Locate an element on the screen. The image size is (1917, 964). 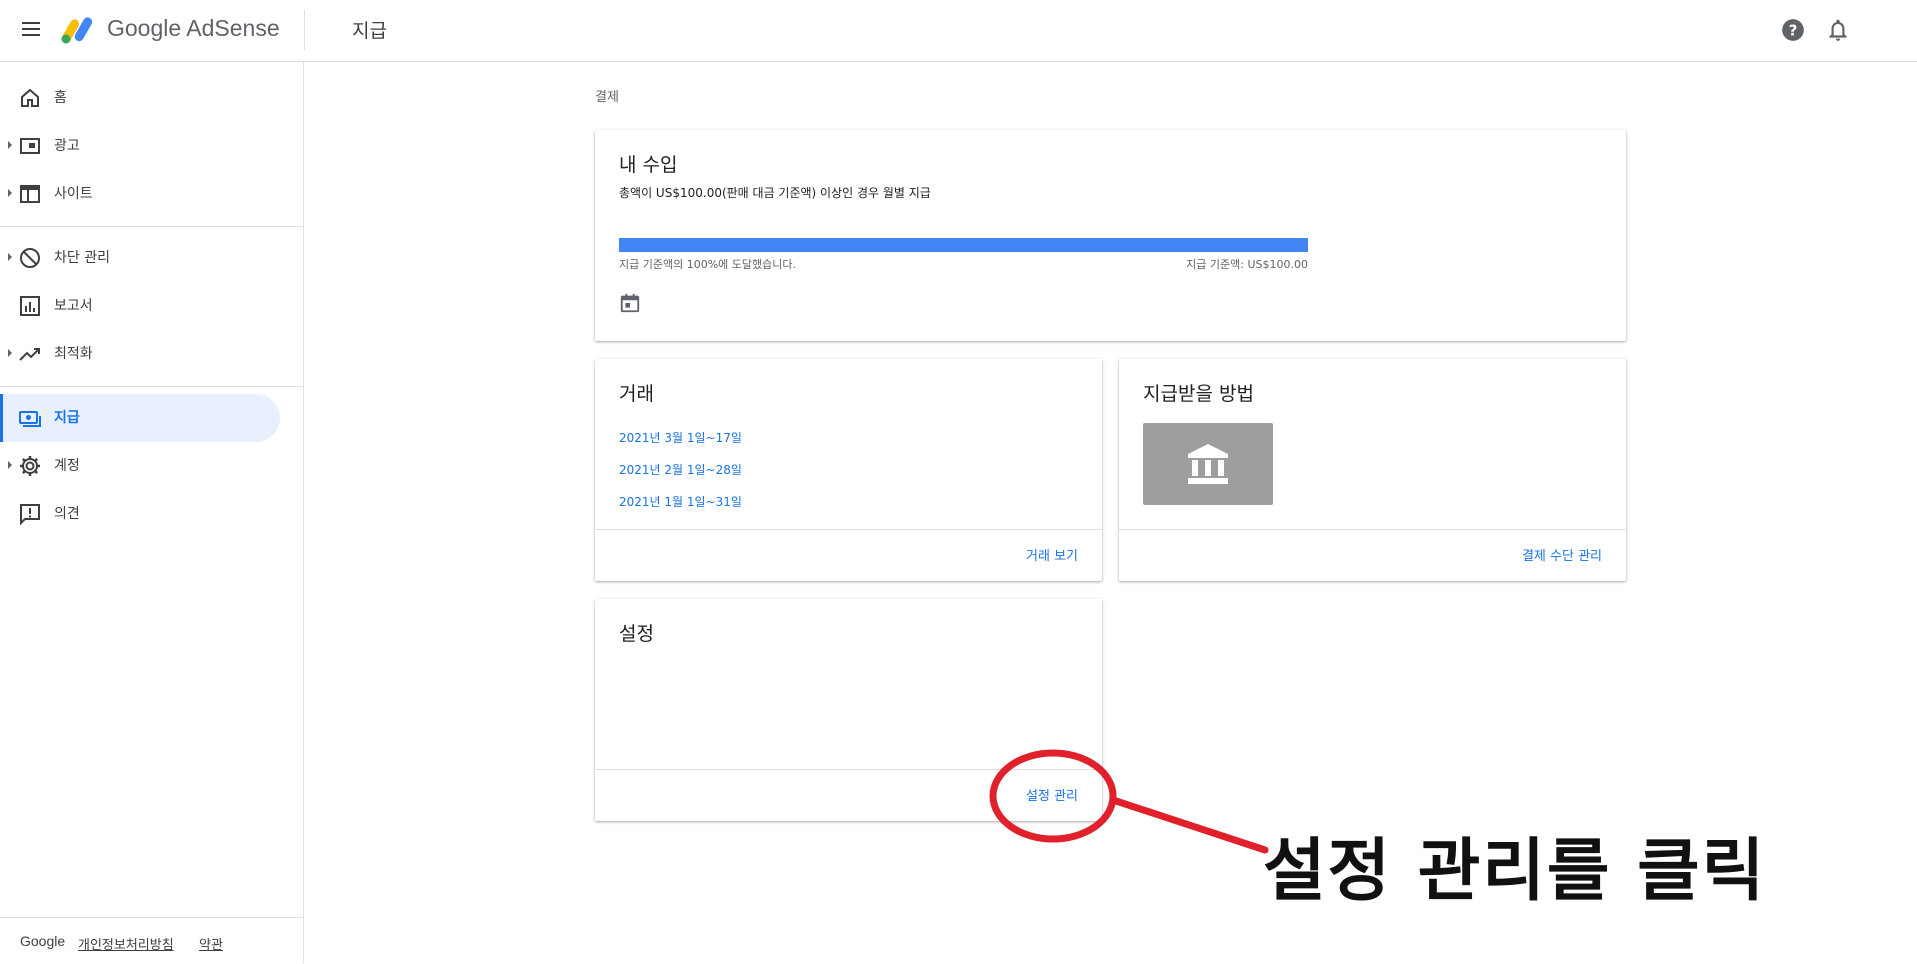
annotation-circle is located at coordinates (1053, 796).